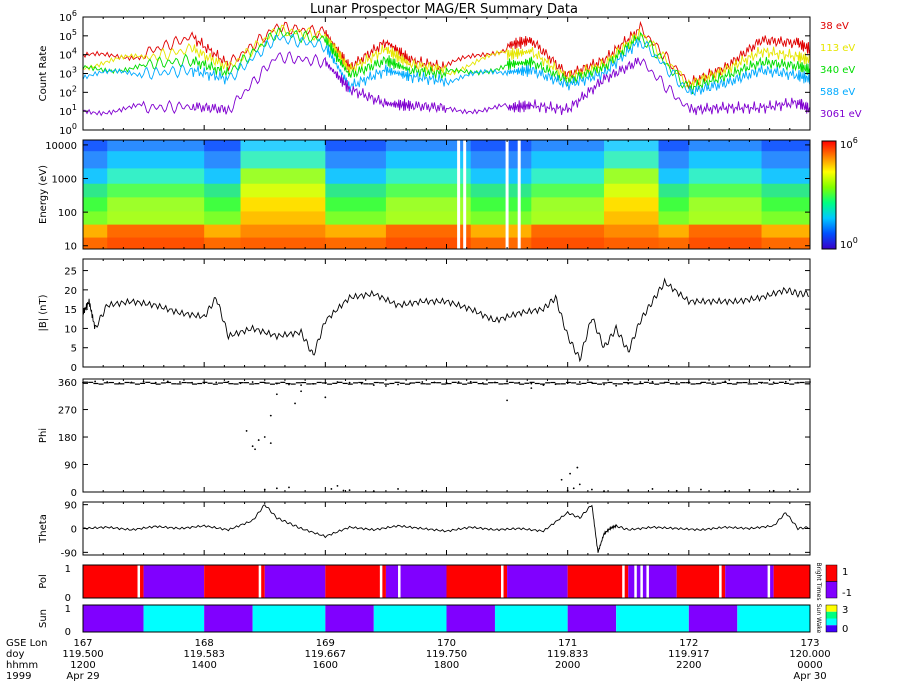 The height and width of the screenshot is (700, 900). I want to click on panel-frame, so click(446, 435).